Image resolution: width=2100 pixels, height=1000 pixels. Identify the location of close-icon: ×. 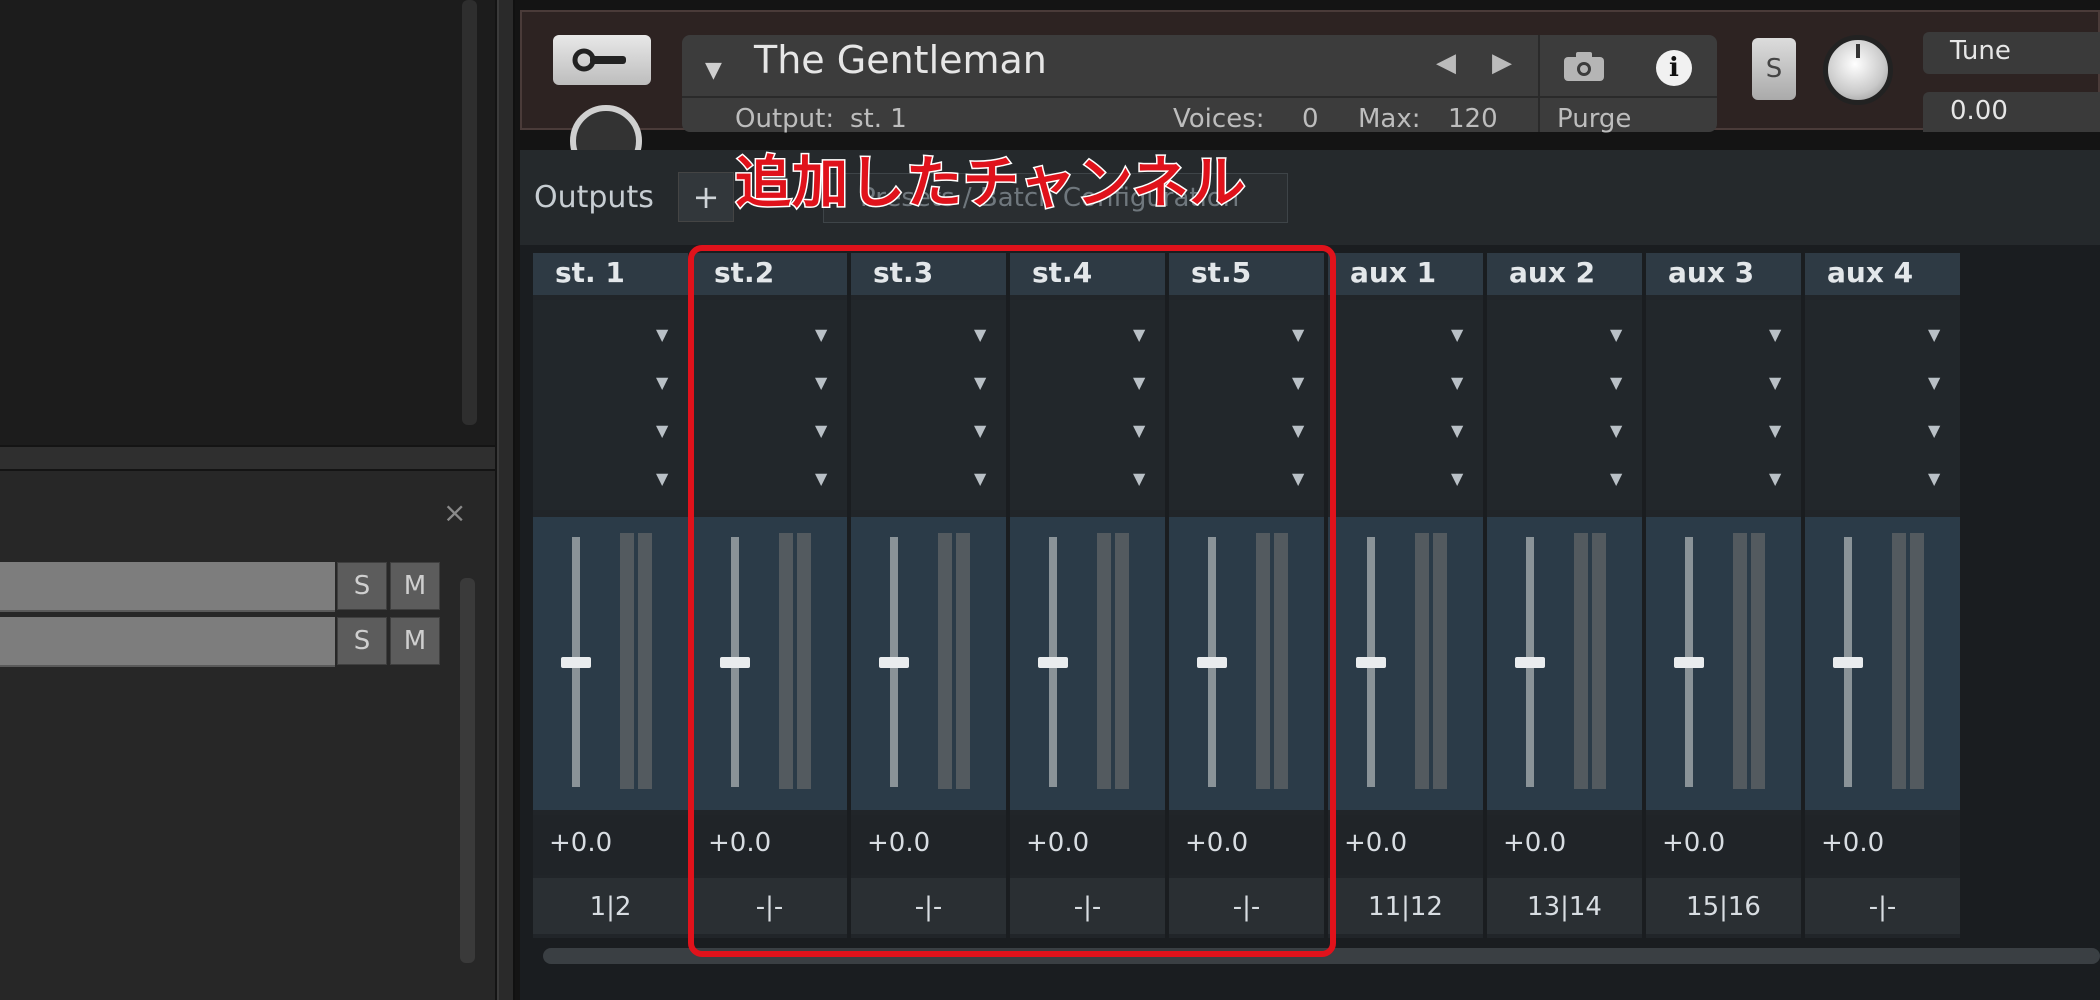
(454, 512).